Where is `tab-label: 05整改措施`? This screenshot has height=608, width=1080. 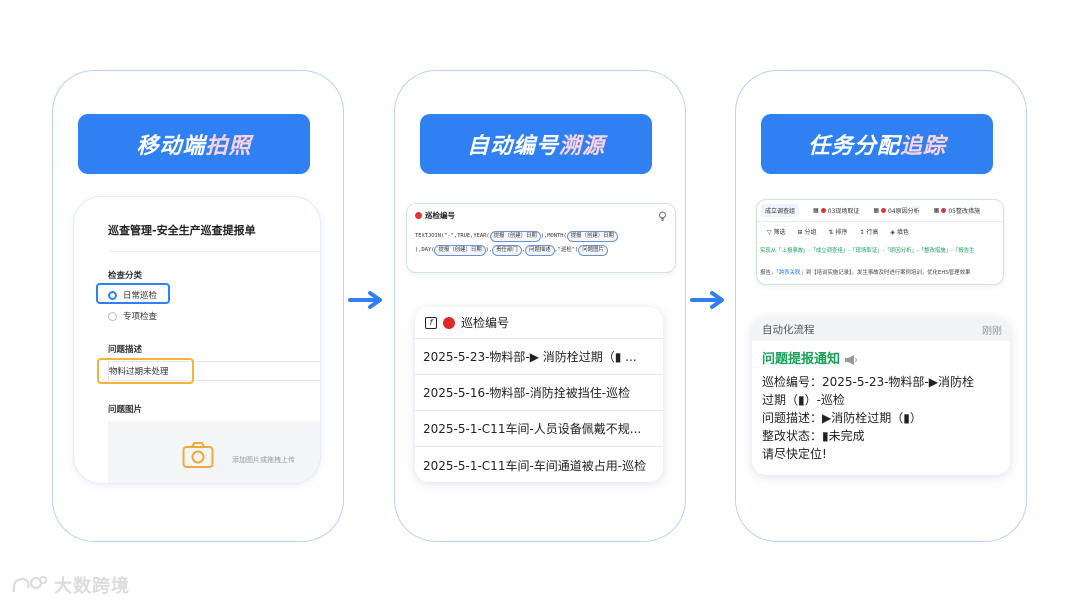 tab-label: 05整改措施 is located at coordinates (964, 211).